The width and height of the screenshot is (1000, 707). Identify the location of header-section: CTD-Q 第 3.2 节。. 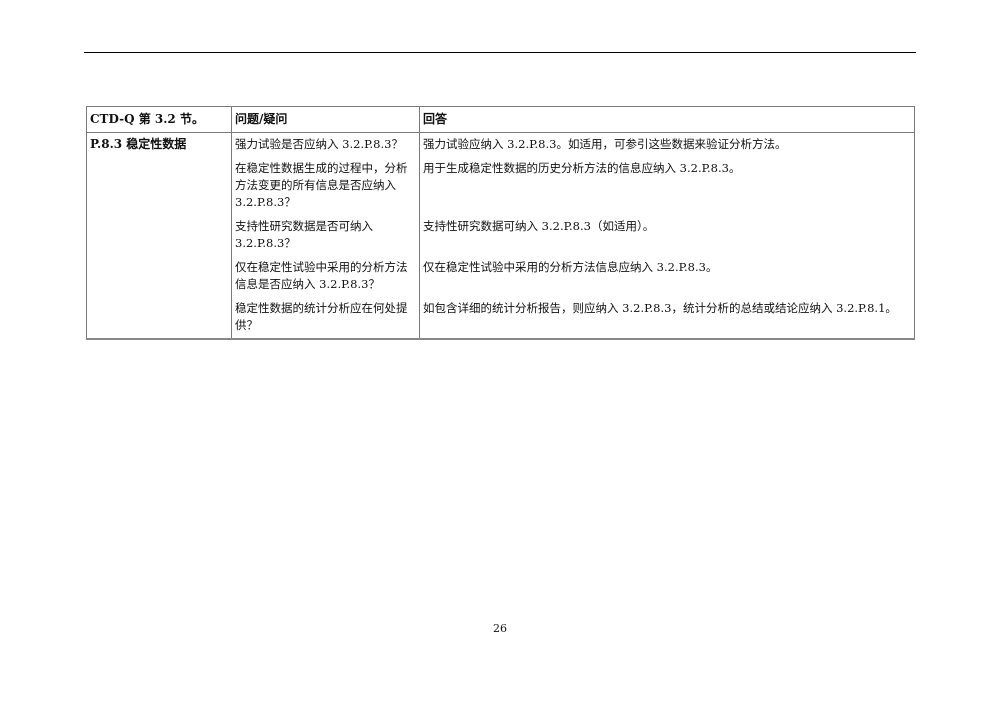
(159, 119).